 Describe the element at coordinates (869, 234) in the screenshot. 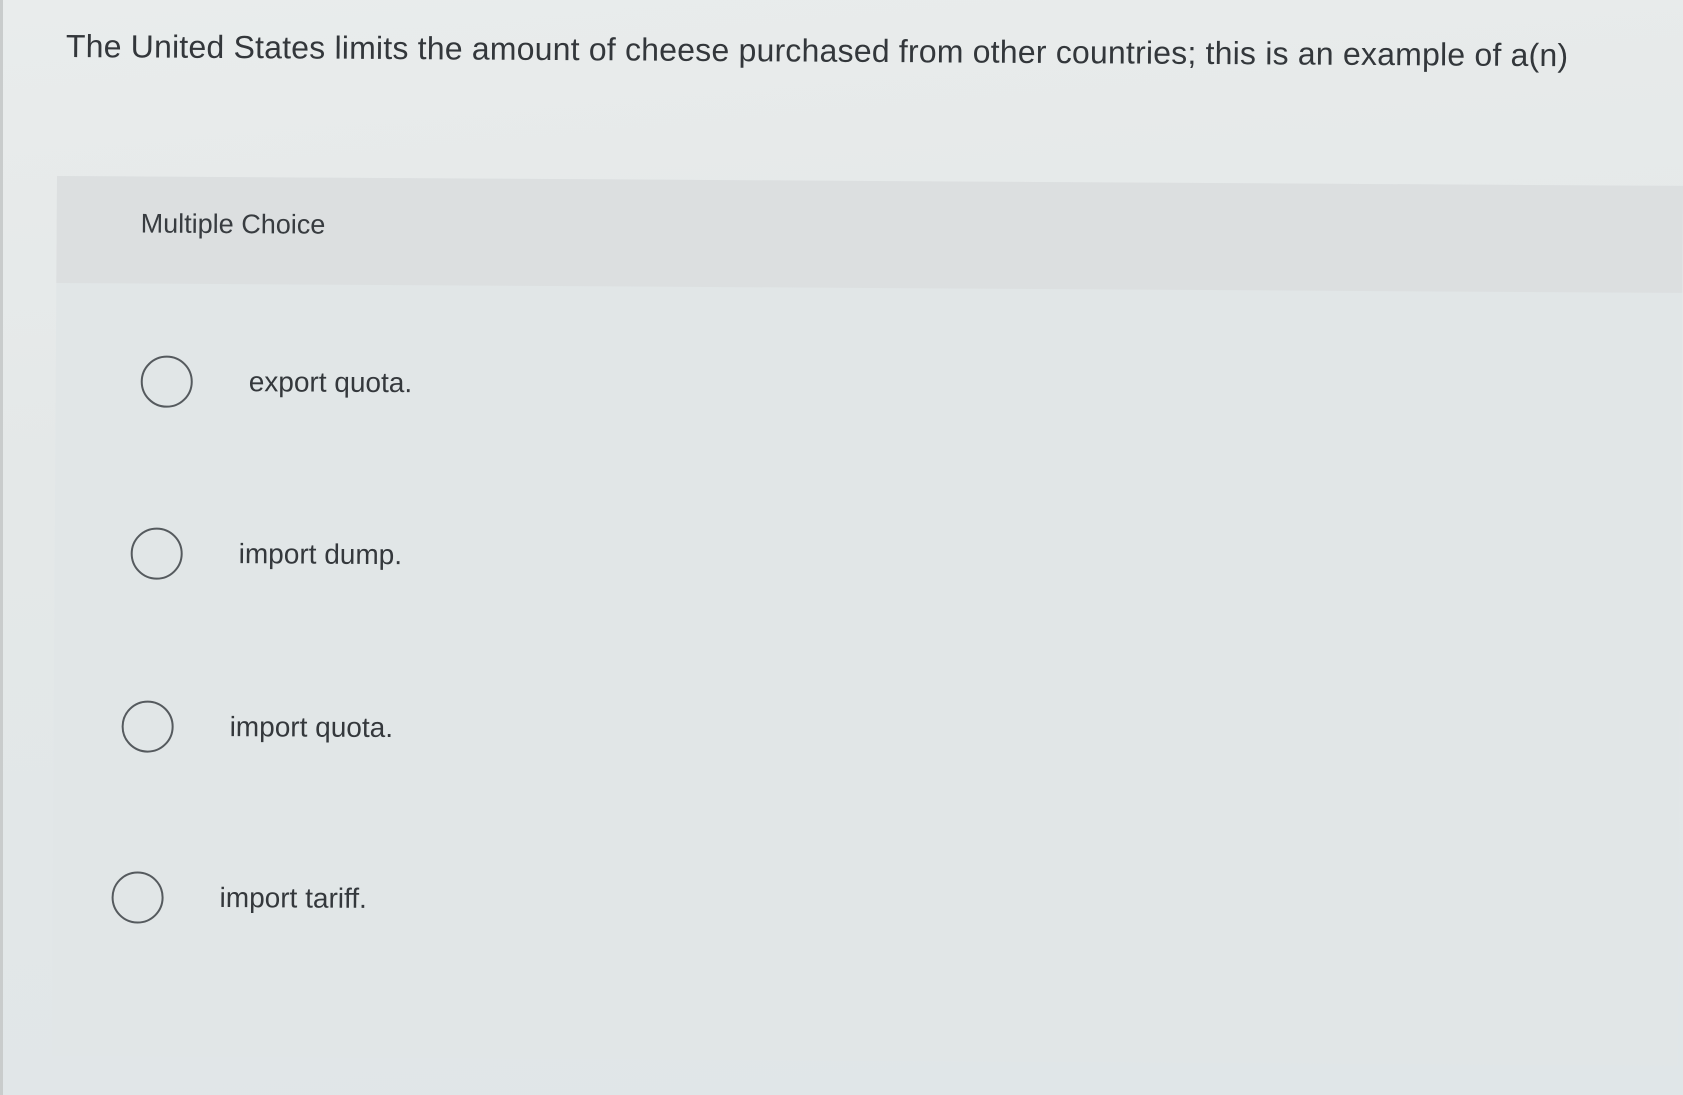

I see `card-header: Multiple Choice` at that location.